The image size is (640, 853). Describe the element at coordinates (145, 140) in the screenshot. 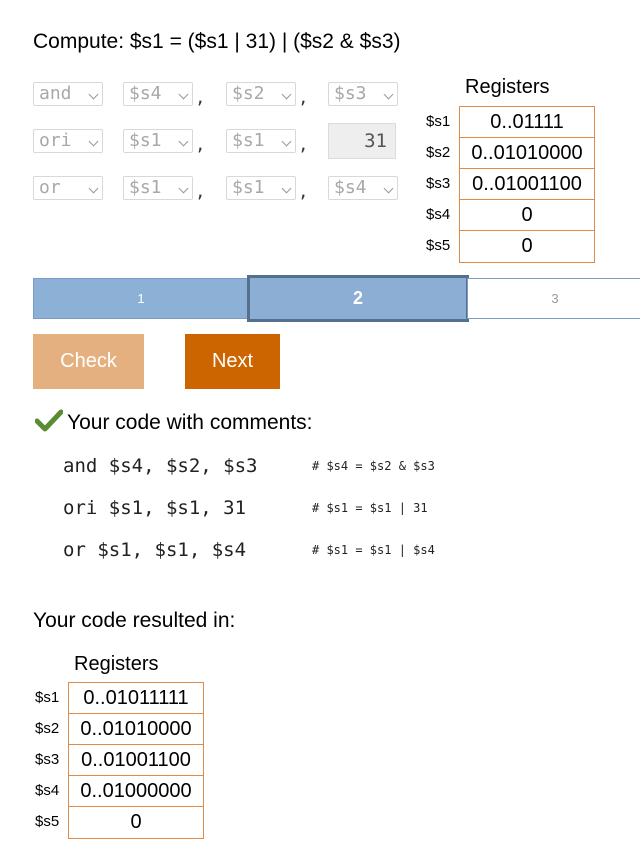

I see `instr2-rd-value: $s1` at that location.